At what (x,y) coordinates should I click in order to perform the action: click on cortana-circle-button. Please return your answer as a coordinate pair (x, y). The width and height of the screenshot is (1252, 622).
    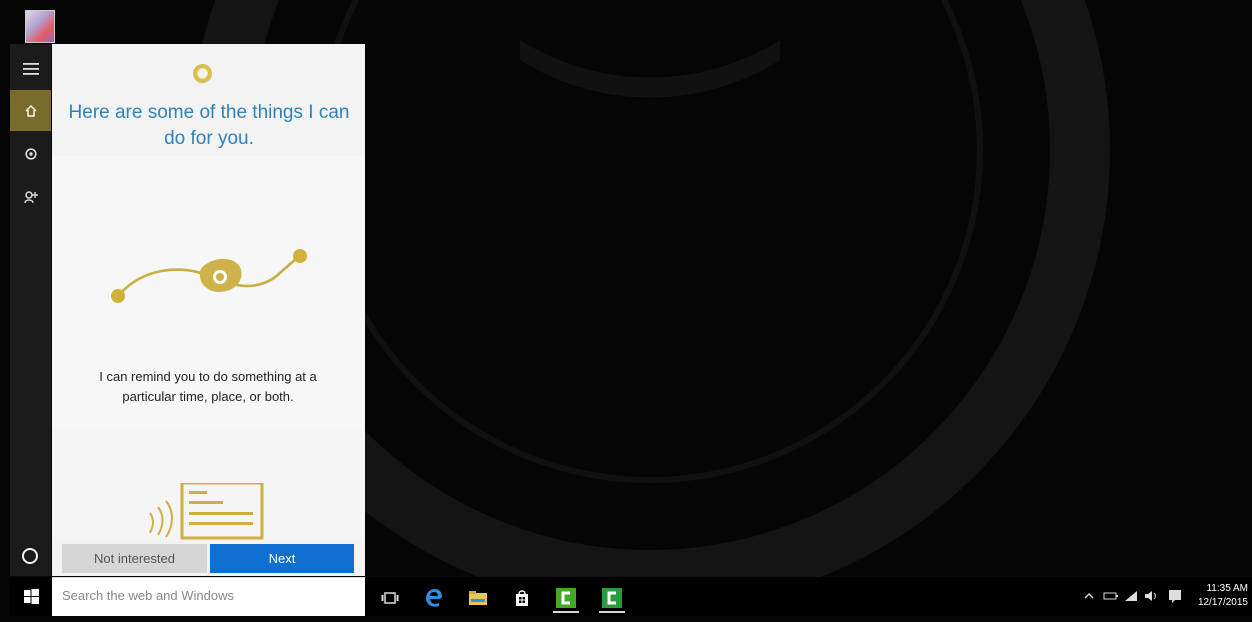
    Looking at the image, I should click on (30, 556).